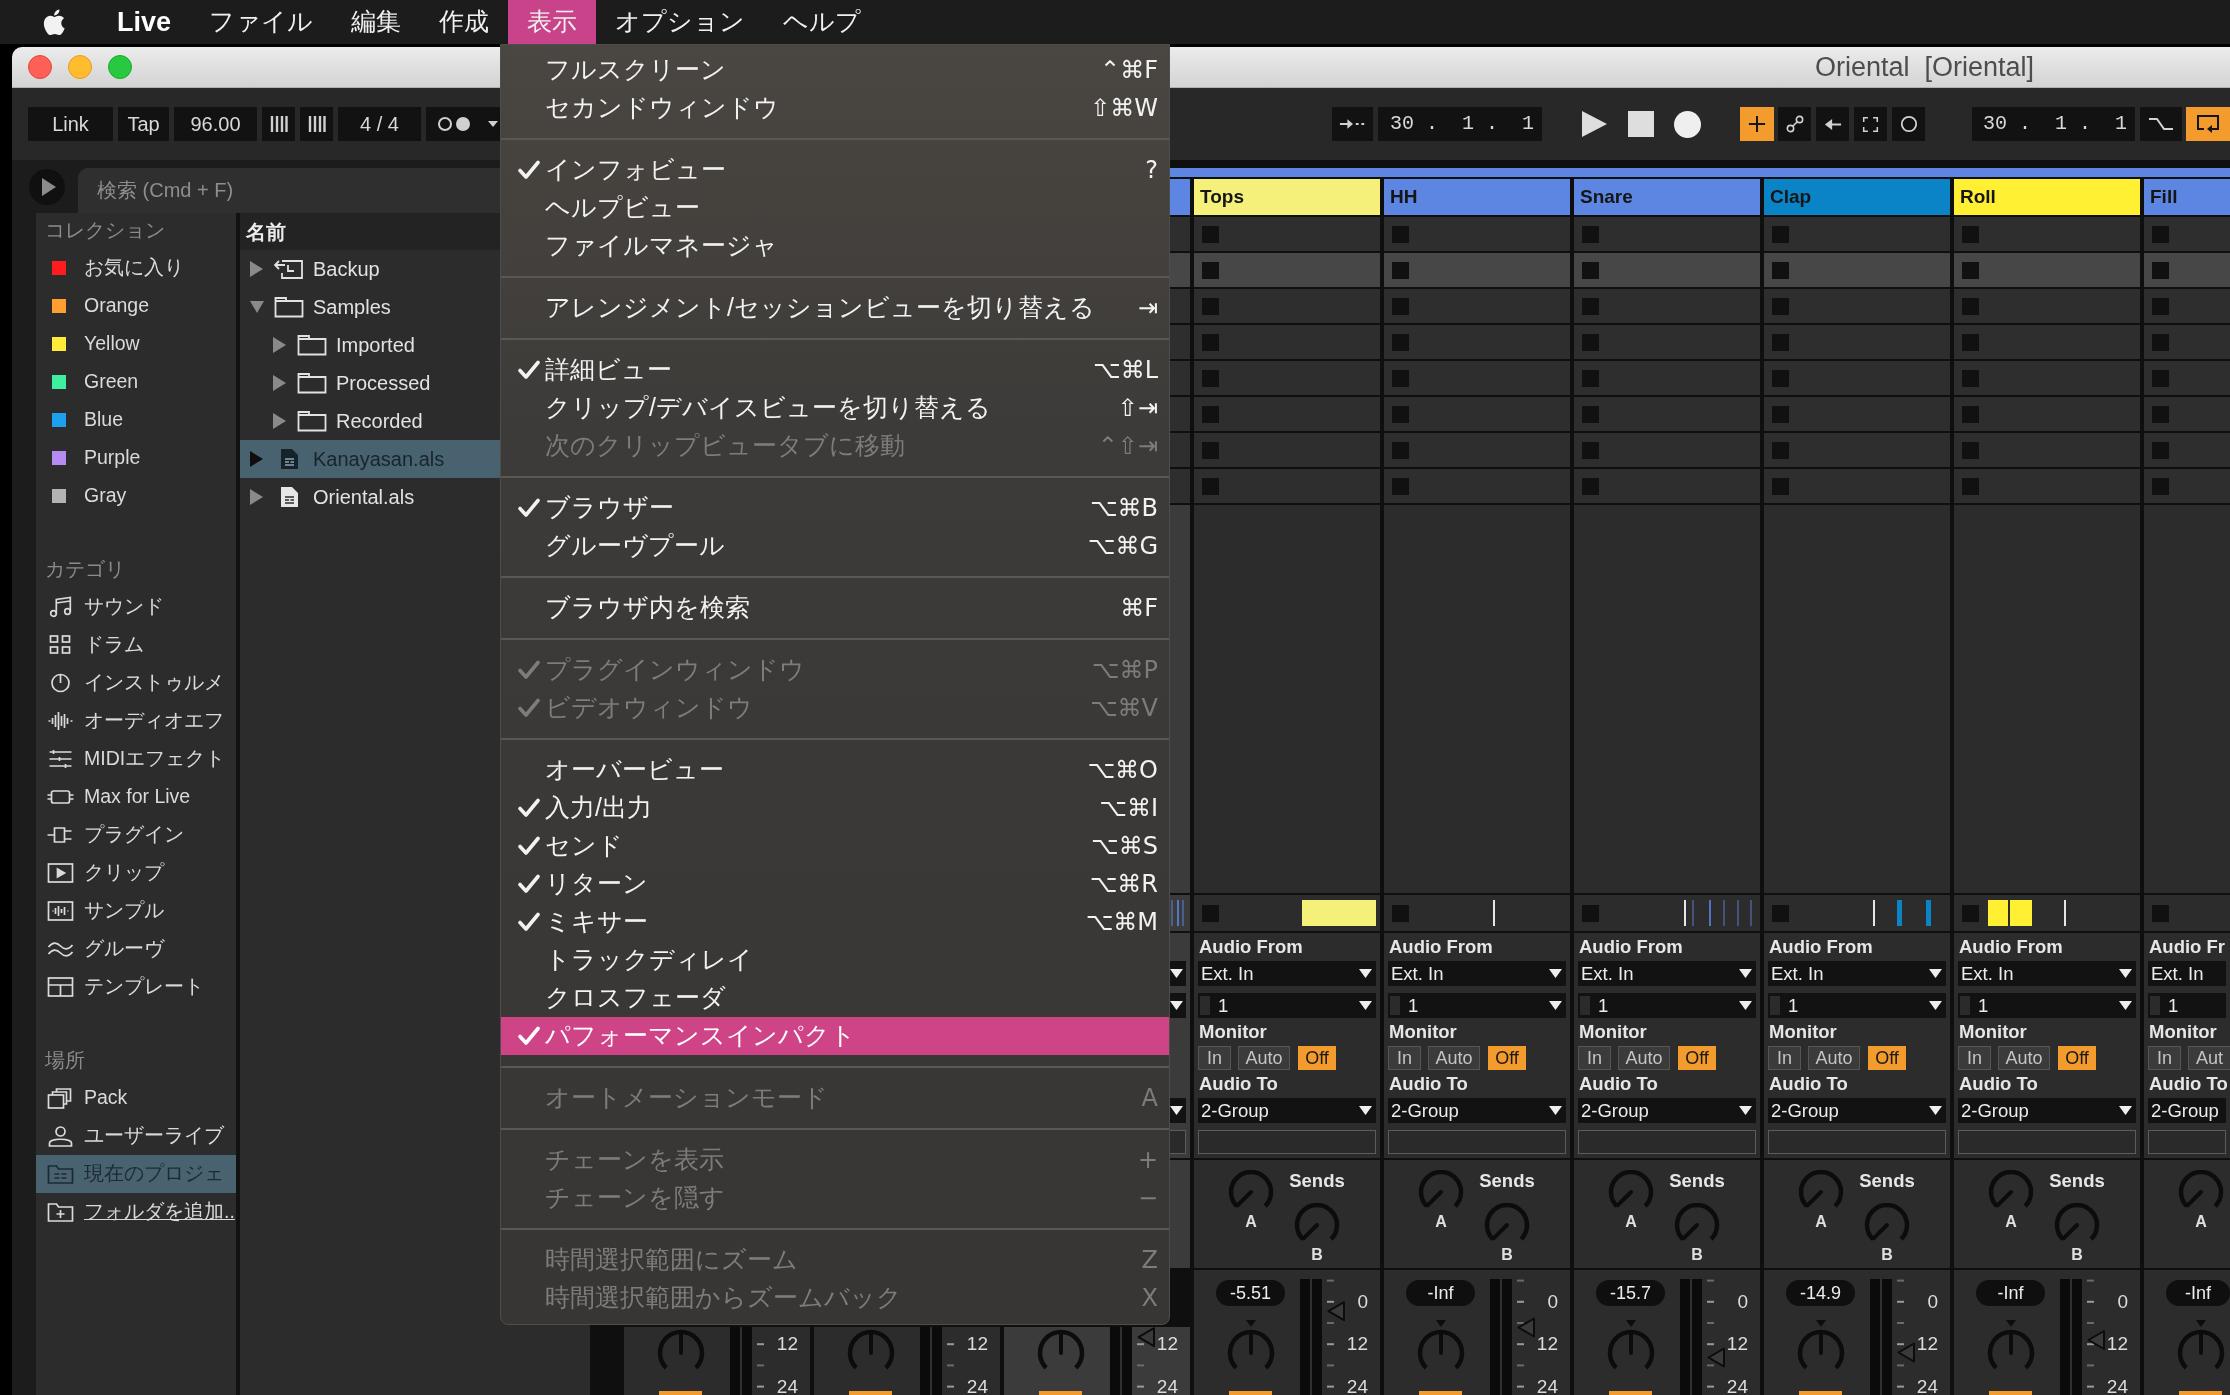 The height and width of the screenshot is (1395, 2230). I want to click on menu-item: グルーヴプール ⌥⌘G, so click(835, 546).